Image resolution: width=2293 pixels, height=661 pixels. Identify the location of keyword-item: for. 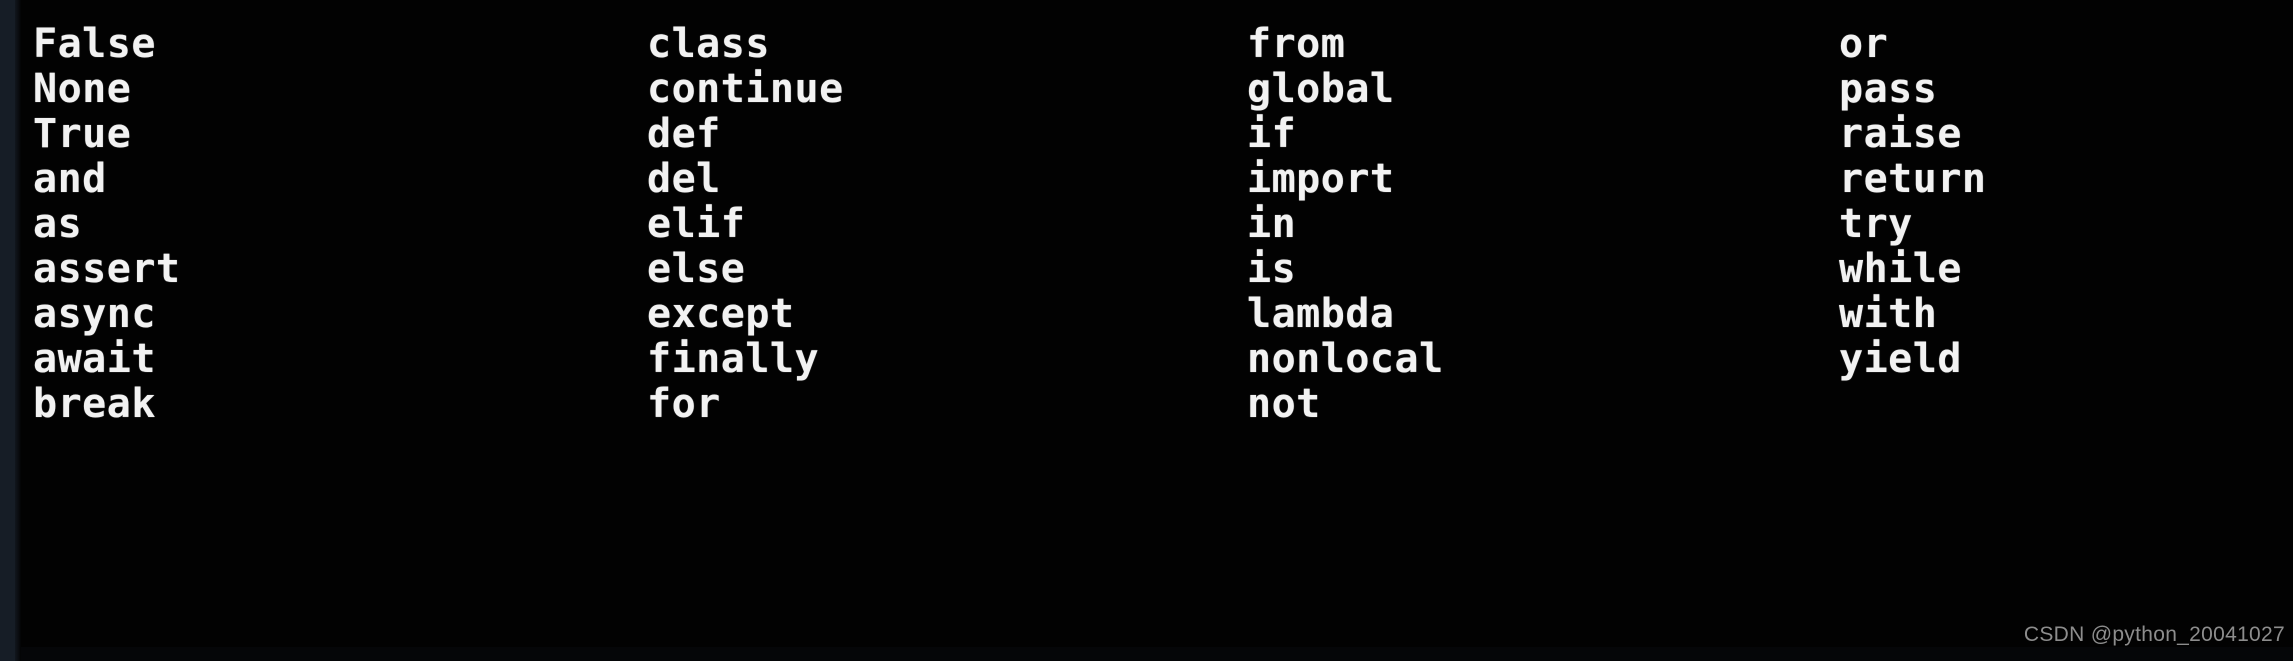
(684, 404).